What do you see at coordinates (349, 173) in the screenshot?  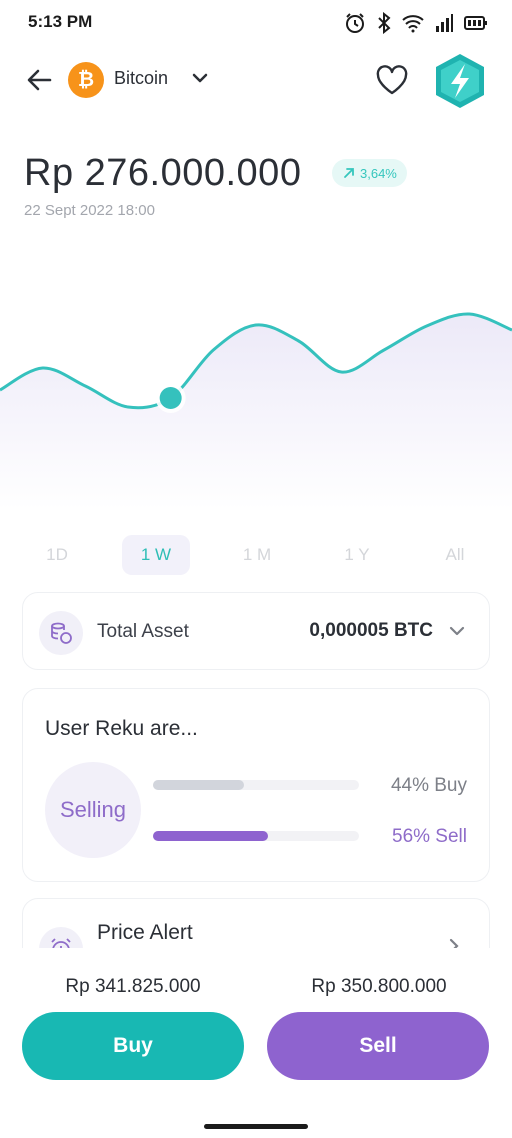 I see `arrow-up-right-icon` at bounding box center [349, 173].